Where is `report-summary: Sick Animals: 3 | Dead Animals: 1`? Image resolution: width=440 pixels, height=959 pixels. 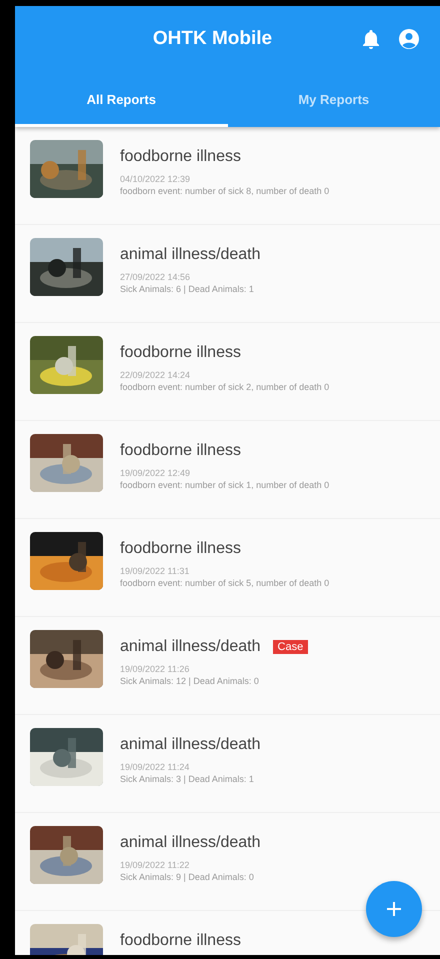
report-summary: Sick Animals: 3 | Dead Animals: 1 is located at coordinates (187, 779).